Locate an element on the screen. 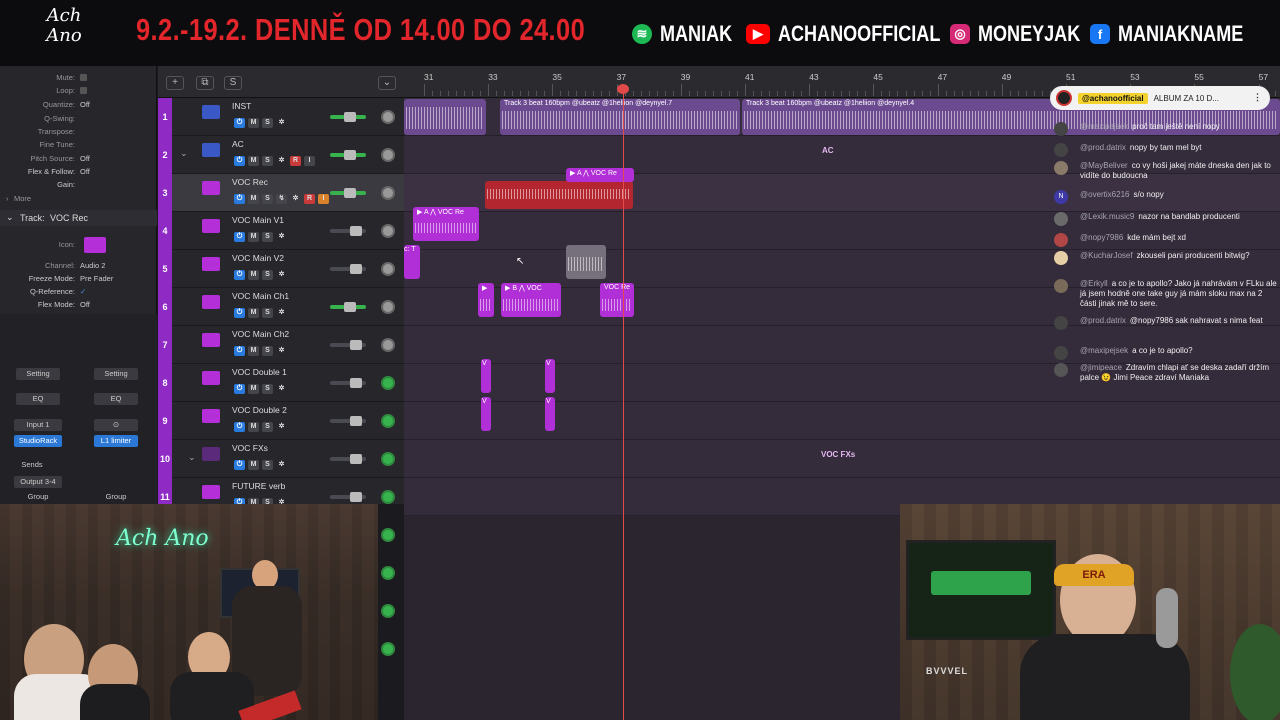 This screenshot has height=720, width=1280. inspector-row: Freeze Mode: Pre Fader is located at coordinates (77, 280).